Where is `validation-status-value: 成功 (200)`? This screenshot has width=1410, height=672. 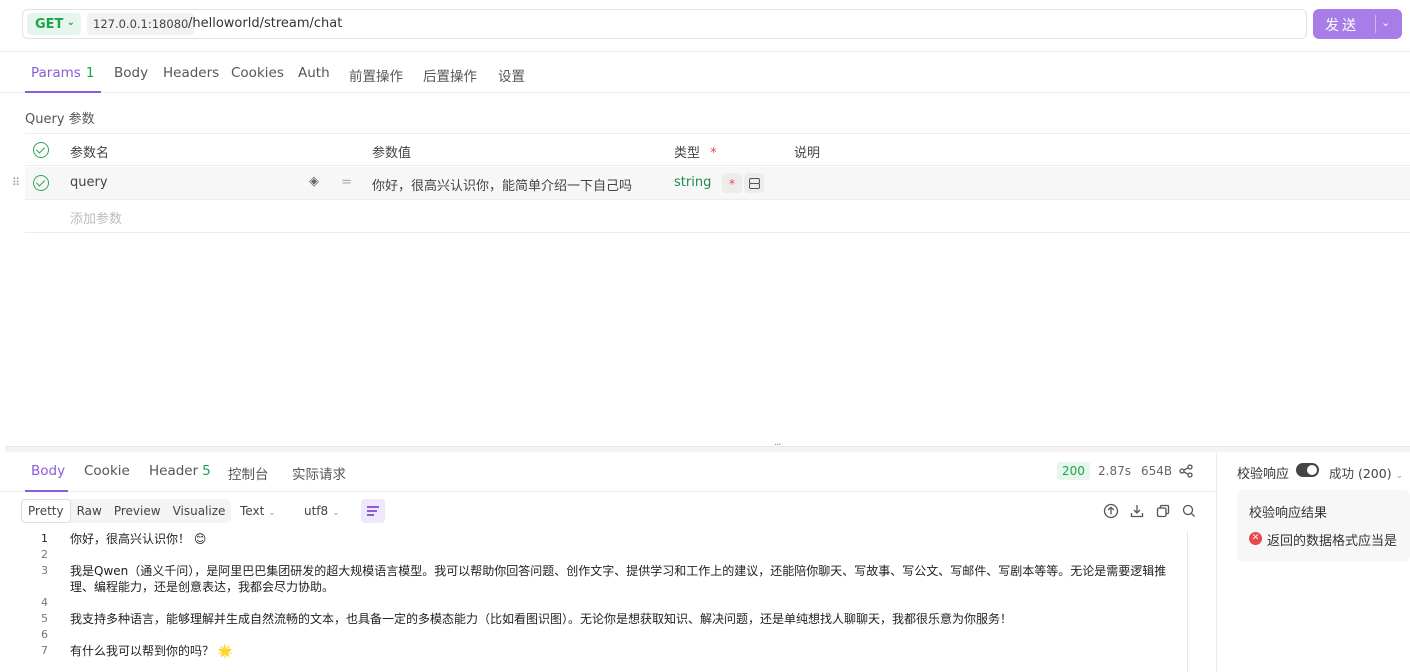 validation-status-value: 成功 (200) is located at coordinates (1360, 473).